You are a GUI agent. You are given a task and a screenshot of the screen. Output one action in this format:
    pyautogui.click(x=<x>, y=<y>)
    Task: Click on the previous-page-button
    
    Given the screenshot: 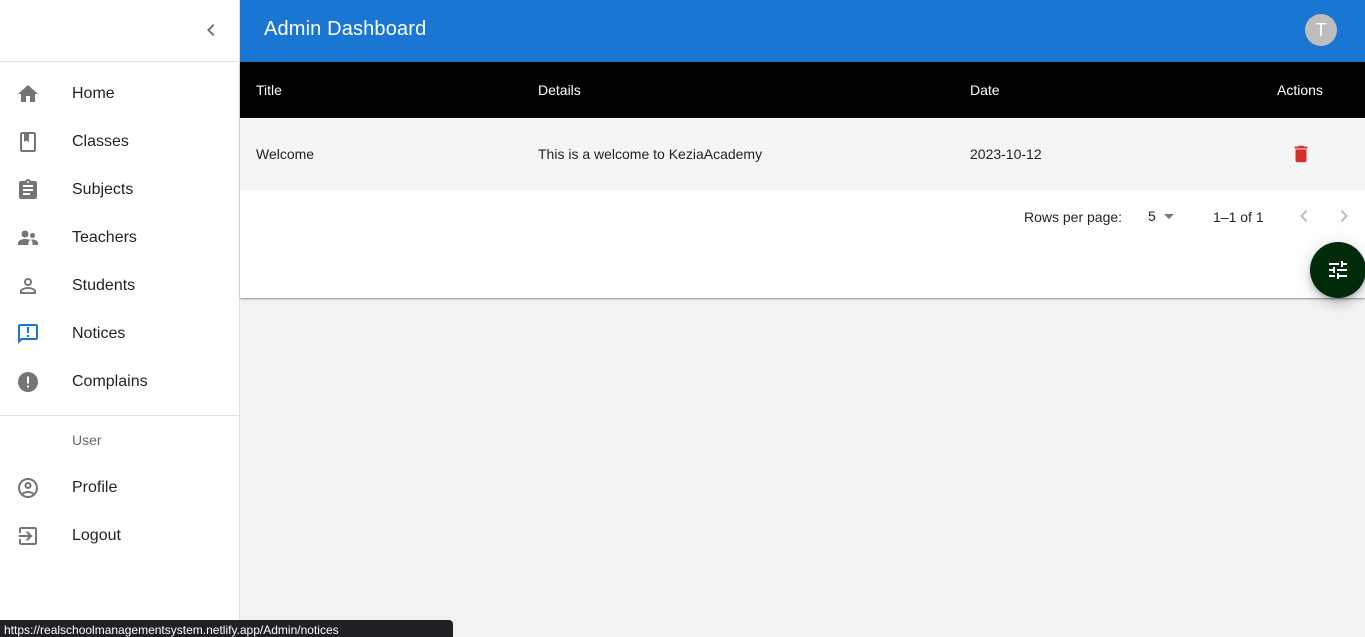 What is the action you would take?
    pyautogui.click(x=1304, y=216)
    